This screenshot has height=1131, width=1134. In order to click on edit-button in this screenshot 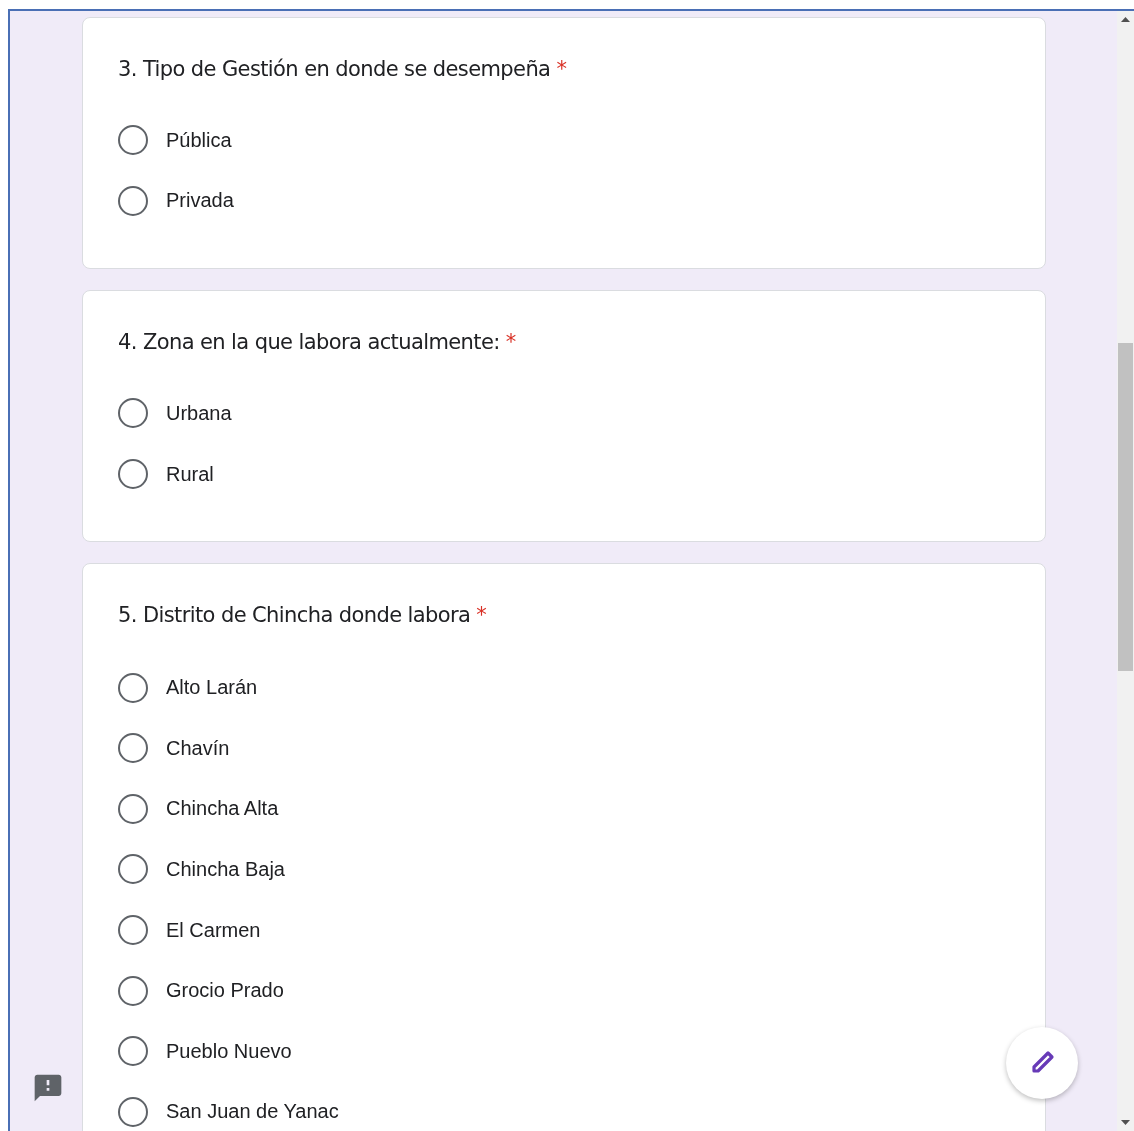, I will do `click(1042, 1063)`.